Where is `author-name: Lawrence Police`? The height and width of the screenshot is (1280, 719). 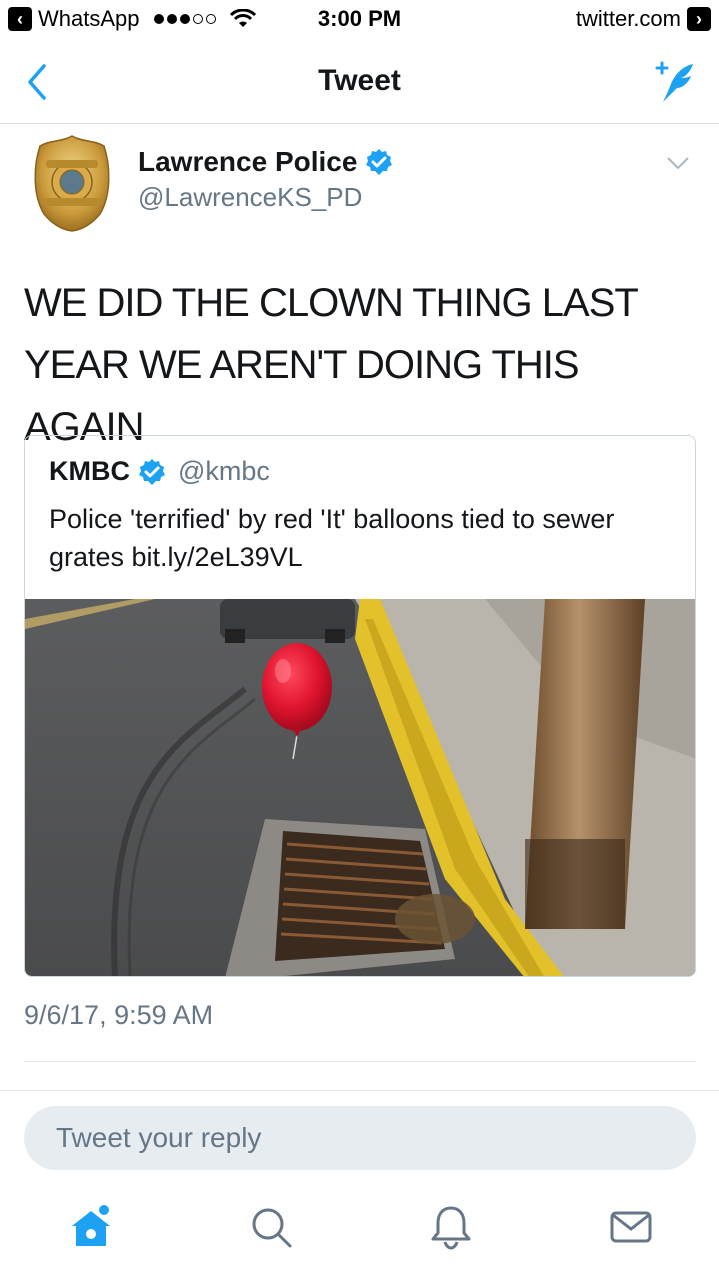 author-name: Lawrence Police is located at coordinates (265, 162).